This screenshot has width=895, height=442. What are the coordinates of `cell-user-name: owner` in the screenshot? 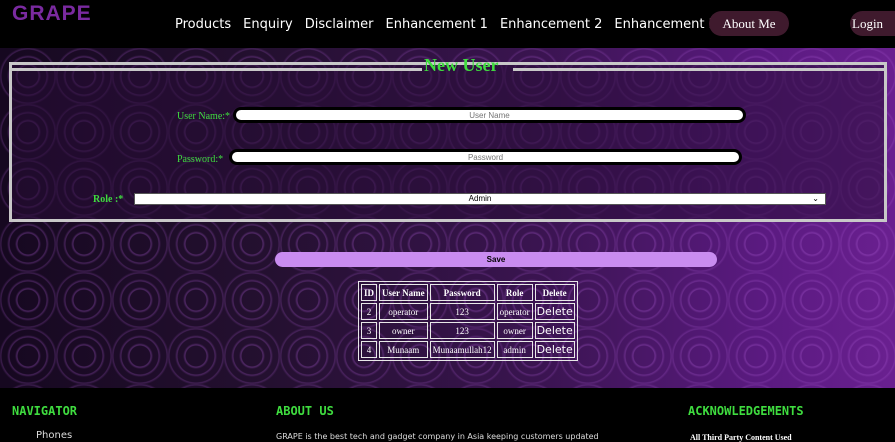 It's located at (403, 330).